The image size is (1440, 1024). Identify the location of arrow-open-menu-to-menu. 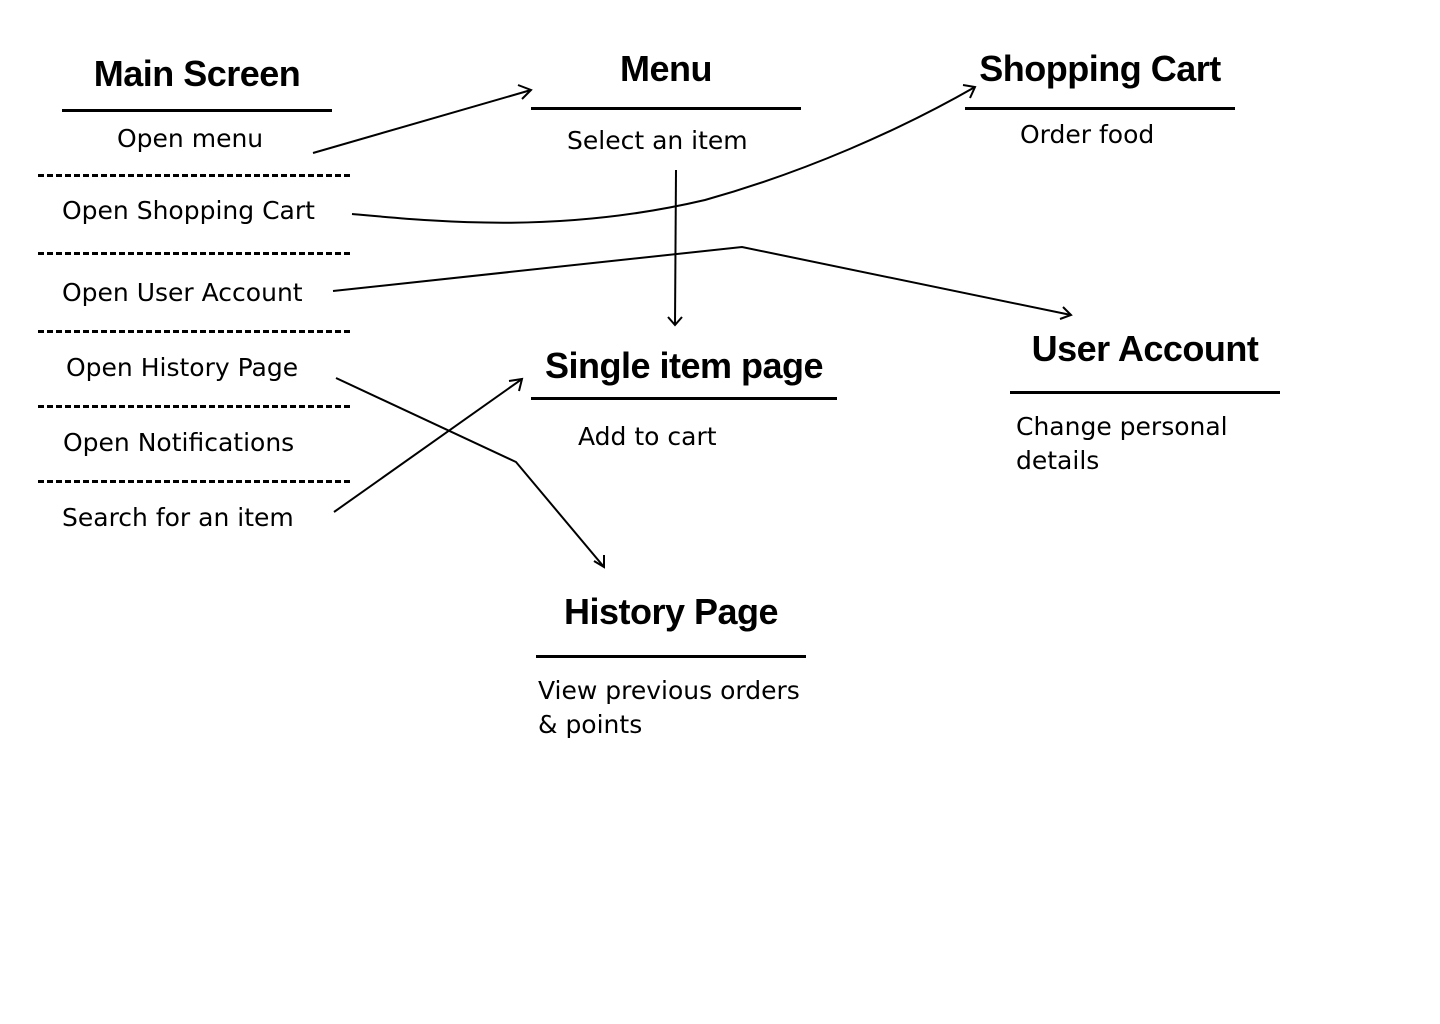
(422, 121).